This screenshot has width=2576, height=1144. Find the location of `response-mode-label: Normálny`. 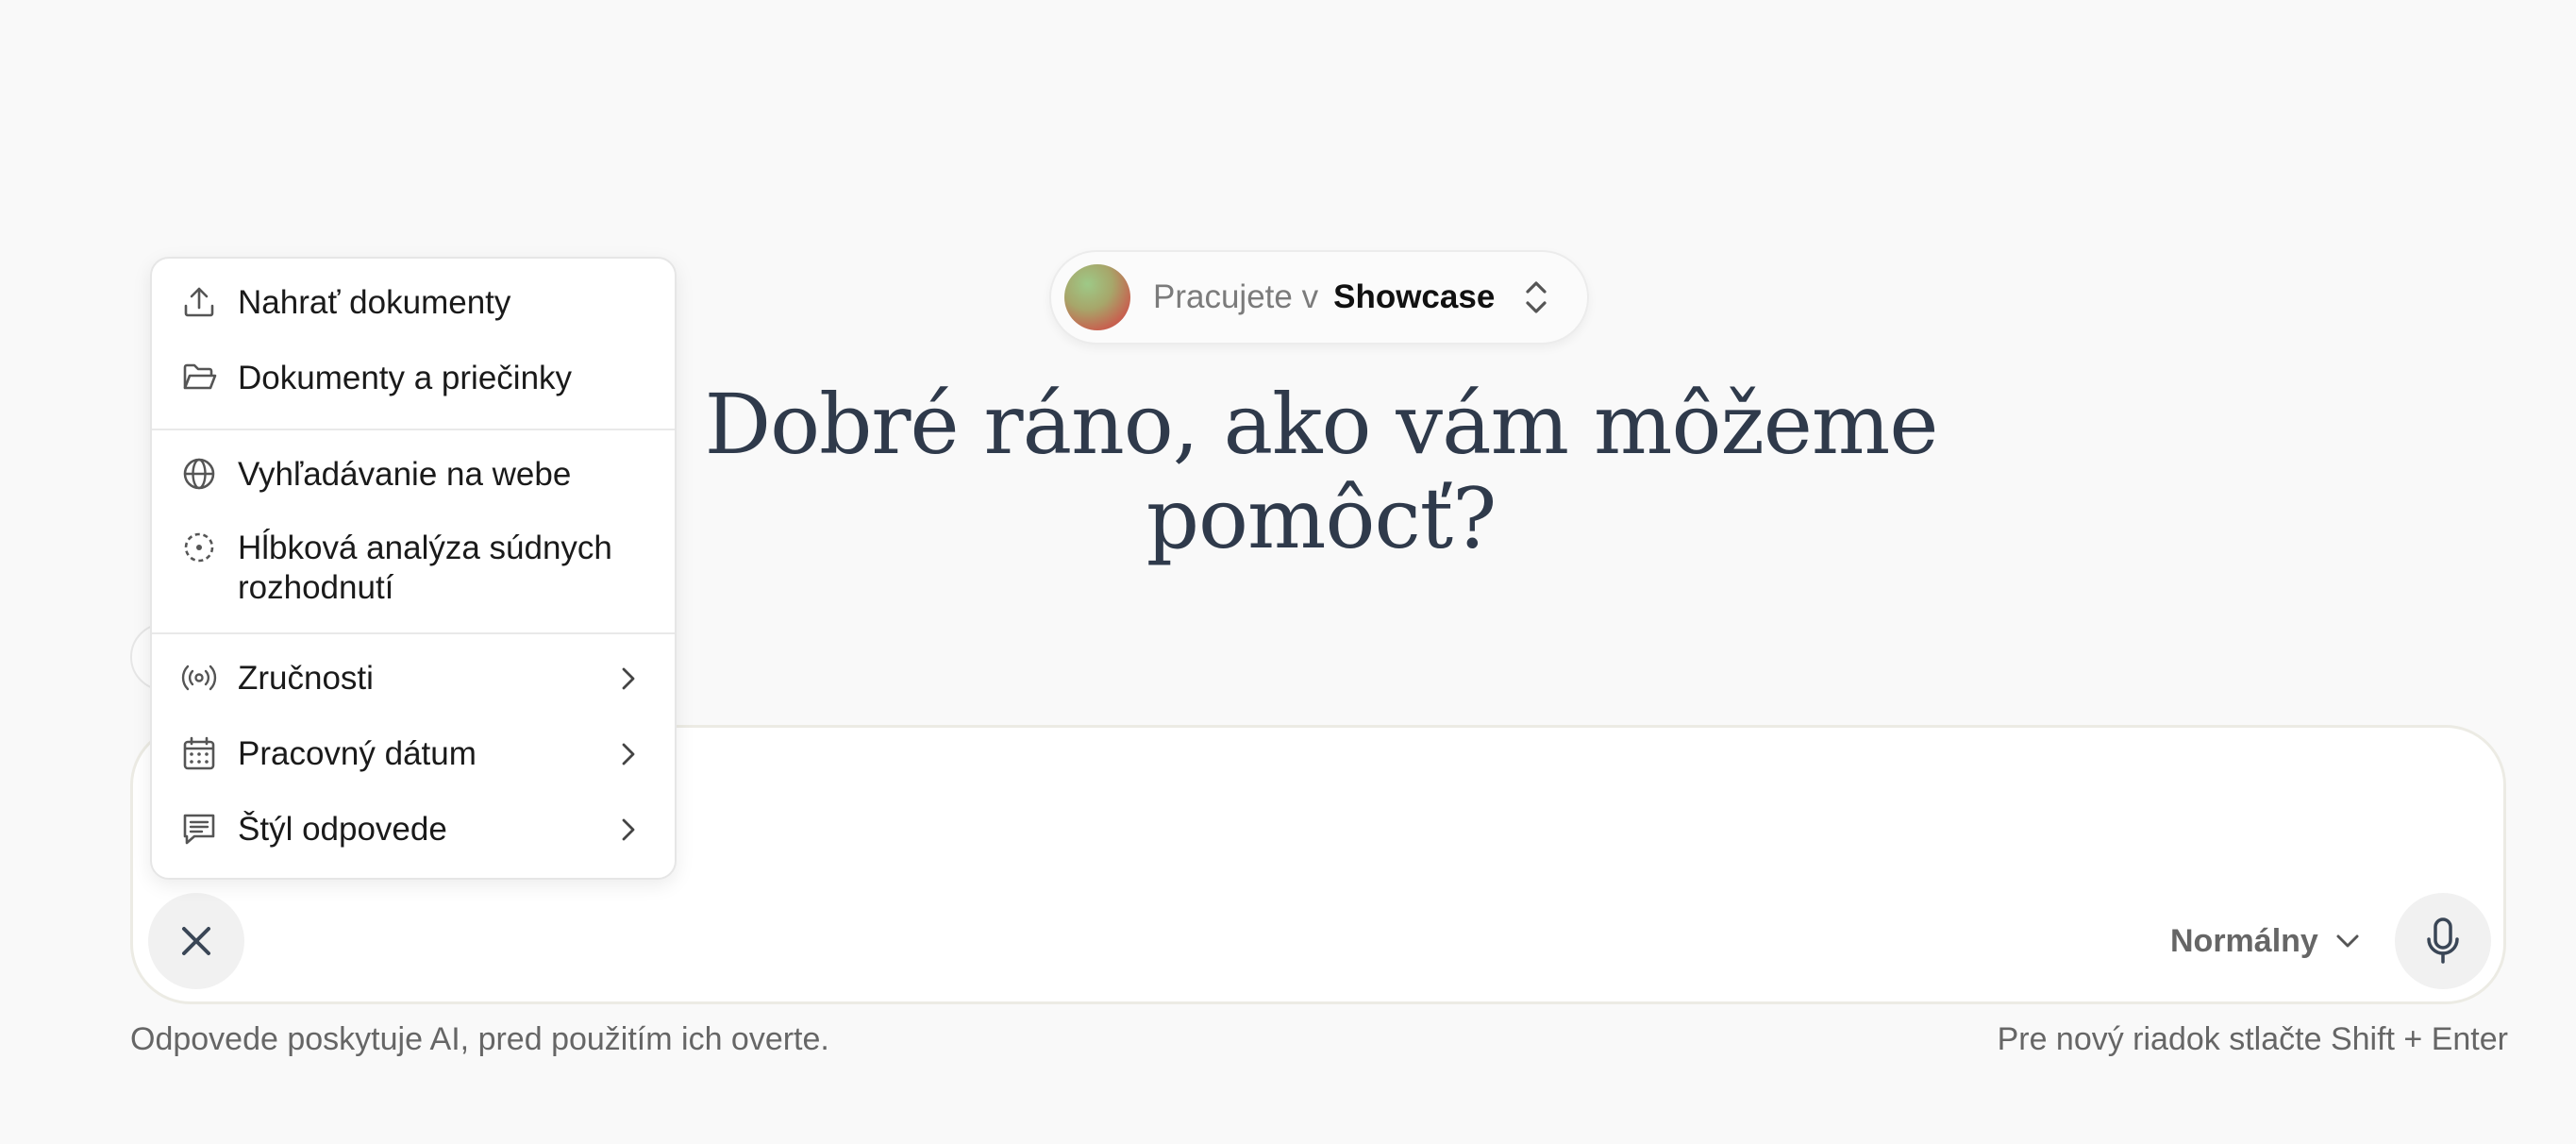

response-mode-label: Normálny is located at coordinates (2244, 940).